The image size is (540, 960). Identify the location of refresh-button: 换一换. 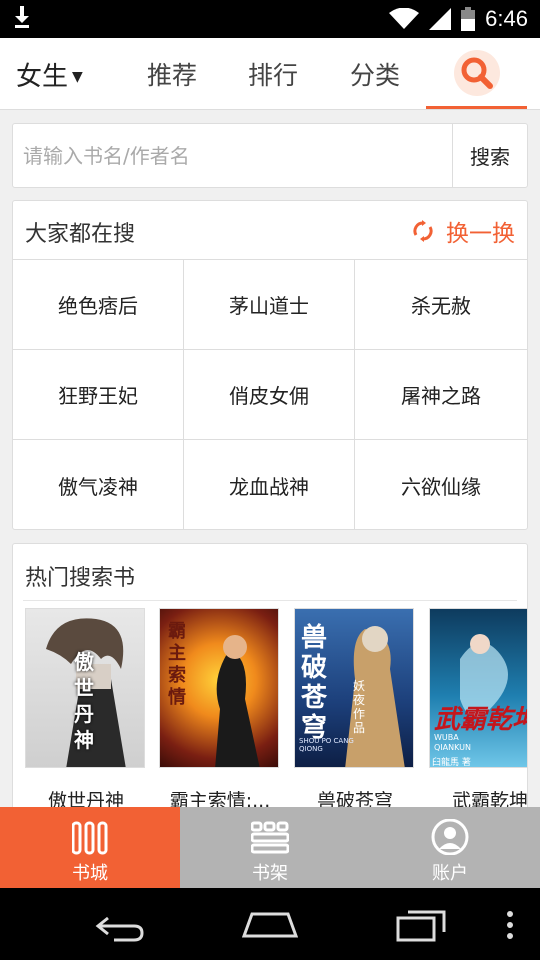
(463, 231).